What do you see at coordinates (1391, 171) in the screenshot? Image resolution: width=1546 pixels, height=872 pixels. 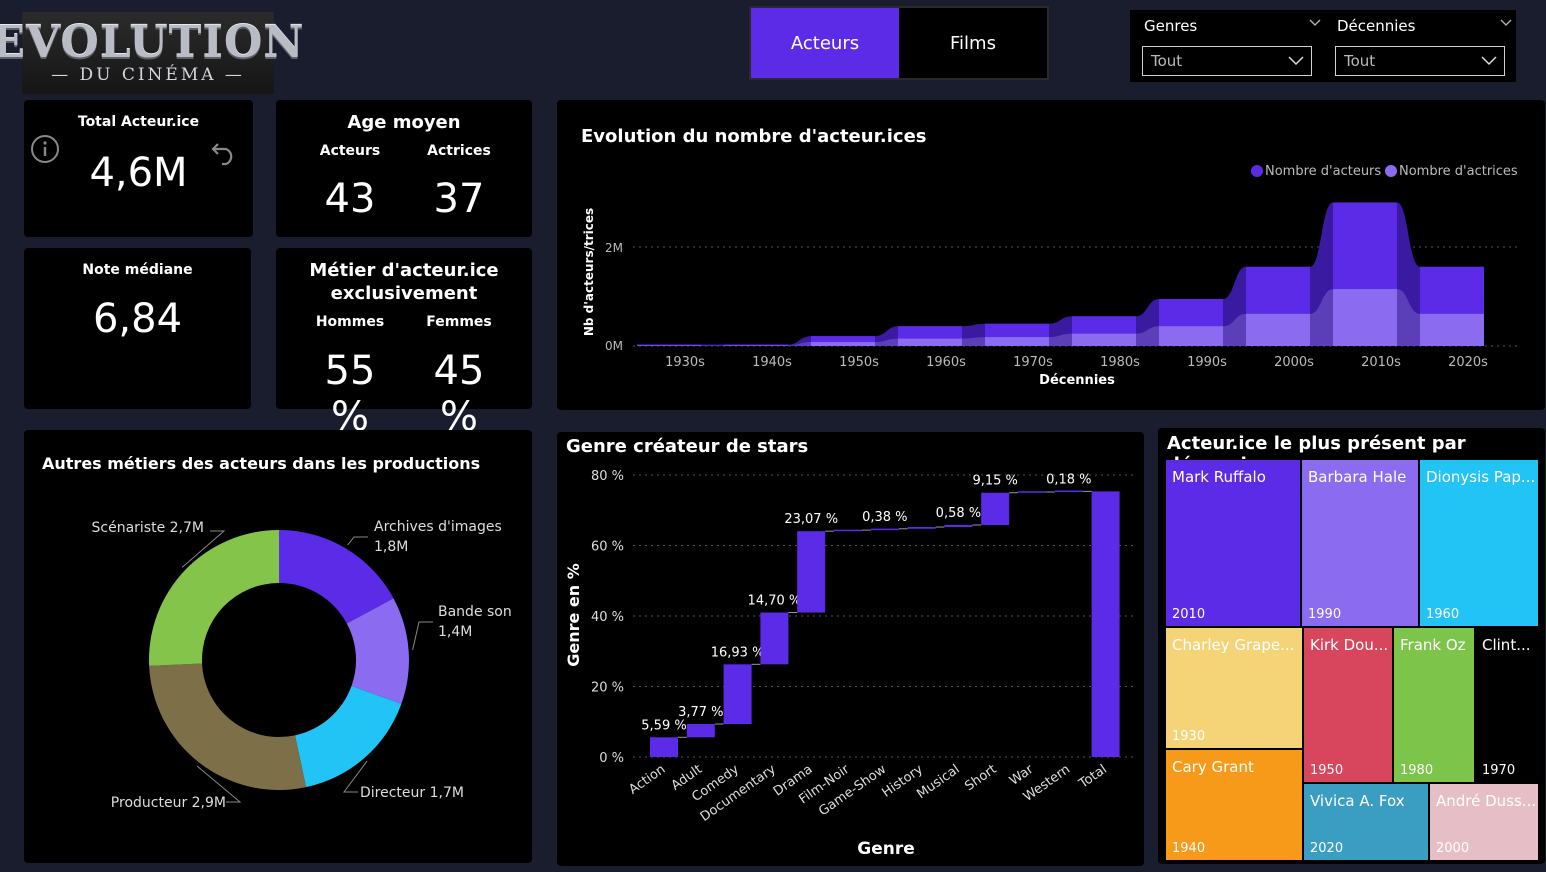 I see `legend-marker-actrices` at bounding box center [1391, 171].